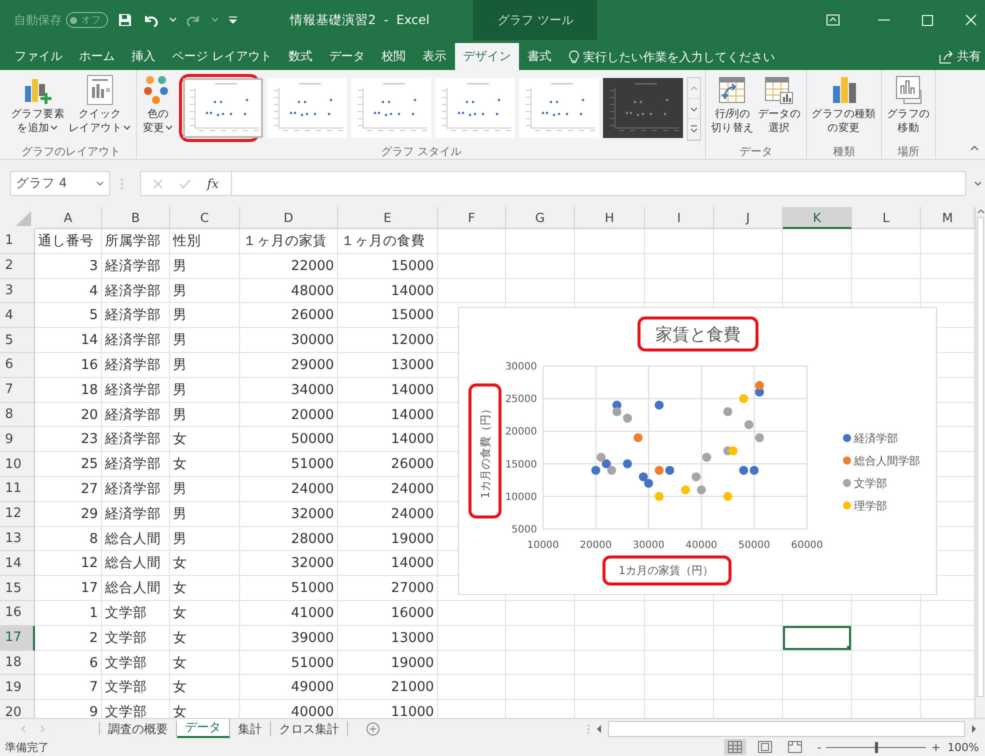 The height and width of the screenshot is (756, 985). Describe the element at coordinates (60, 183) in the screenshot. I see `name-box: グラフ 4` at that location.